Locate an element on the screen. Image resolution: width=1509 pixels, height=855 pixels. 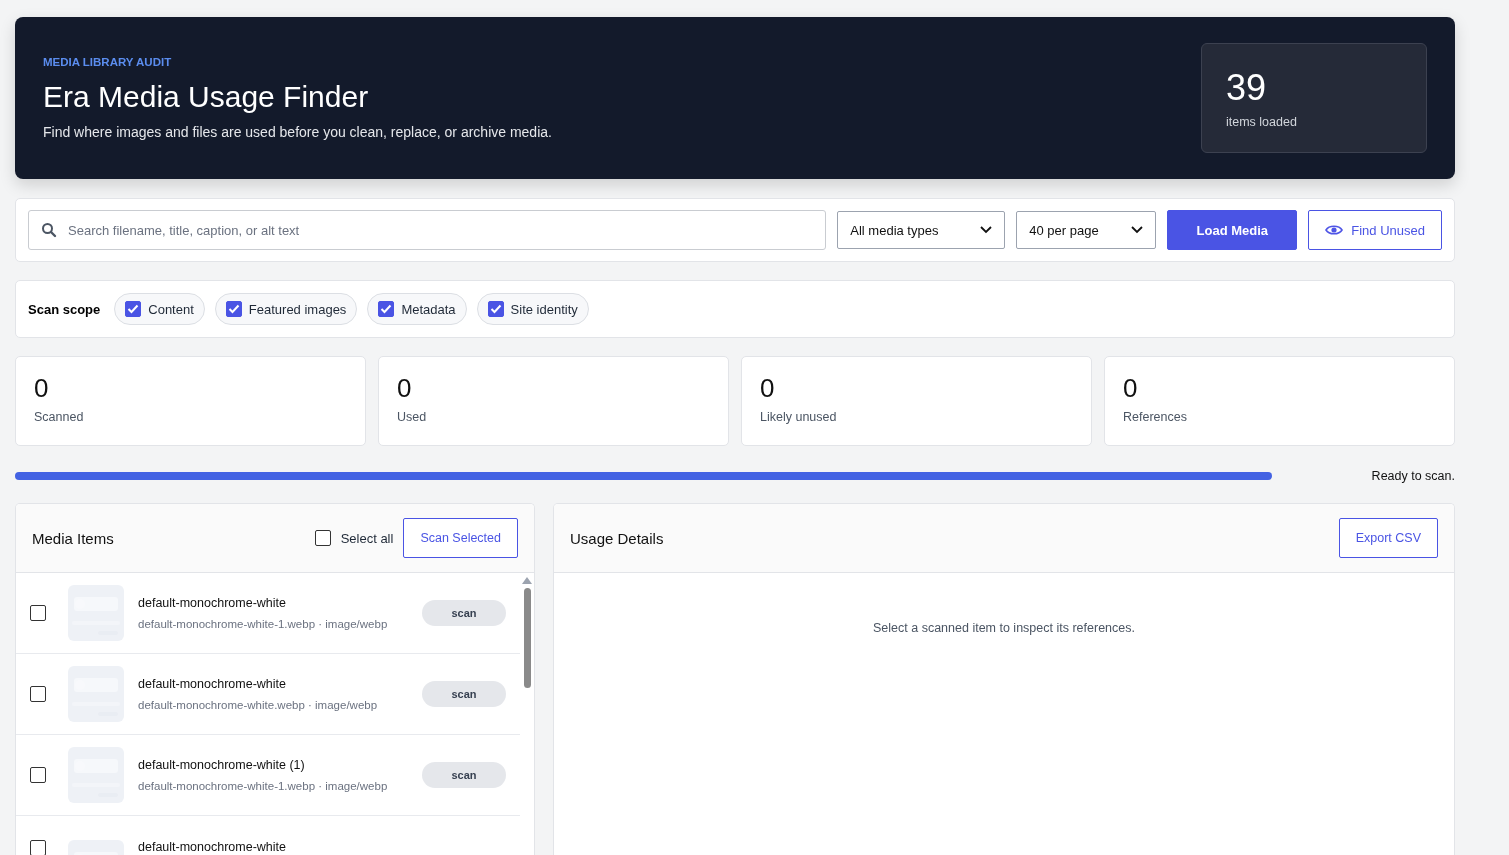
stat-label: References is located at coordinates (1155, 417).